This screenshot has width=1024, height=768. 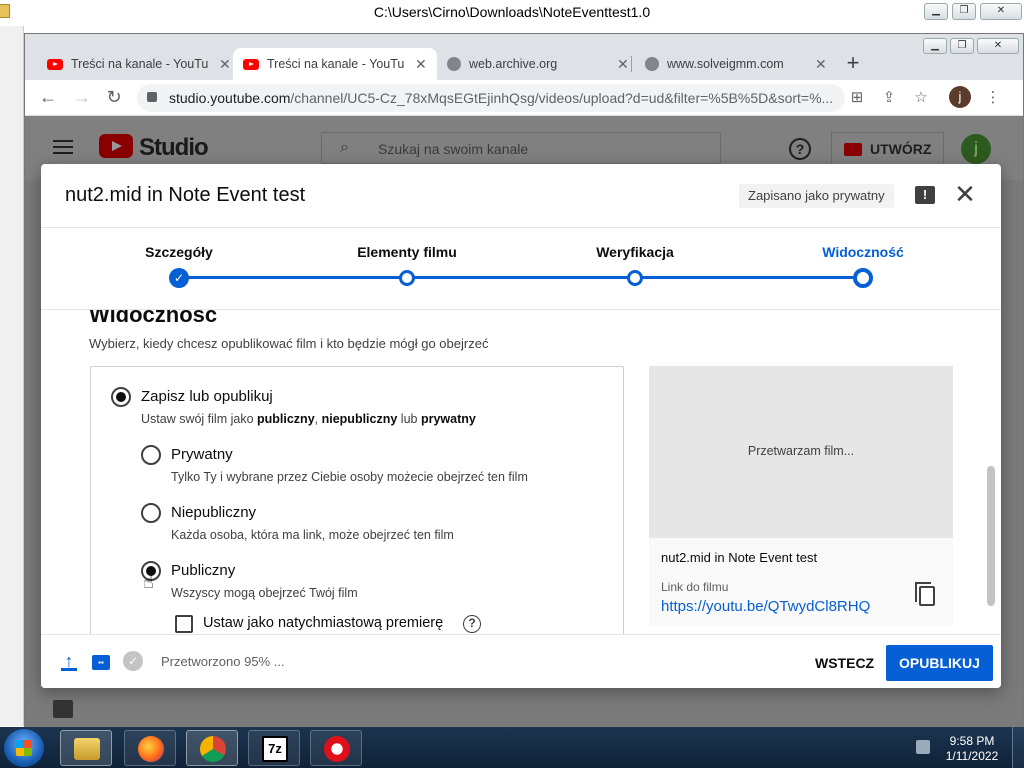 What do you see at coordinates (800, 149) in the screenshot?
I see `help-icon: ?` at bounding box center [800, 149].